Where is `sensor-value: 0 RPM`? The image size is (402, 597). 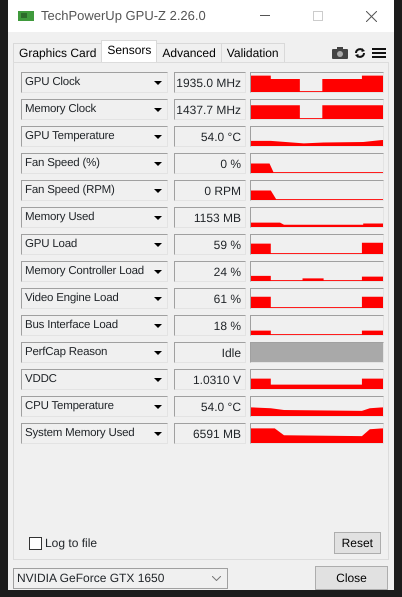
sensor-value: 0 RPM is located at coordinates (210, 190).